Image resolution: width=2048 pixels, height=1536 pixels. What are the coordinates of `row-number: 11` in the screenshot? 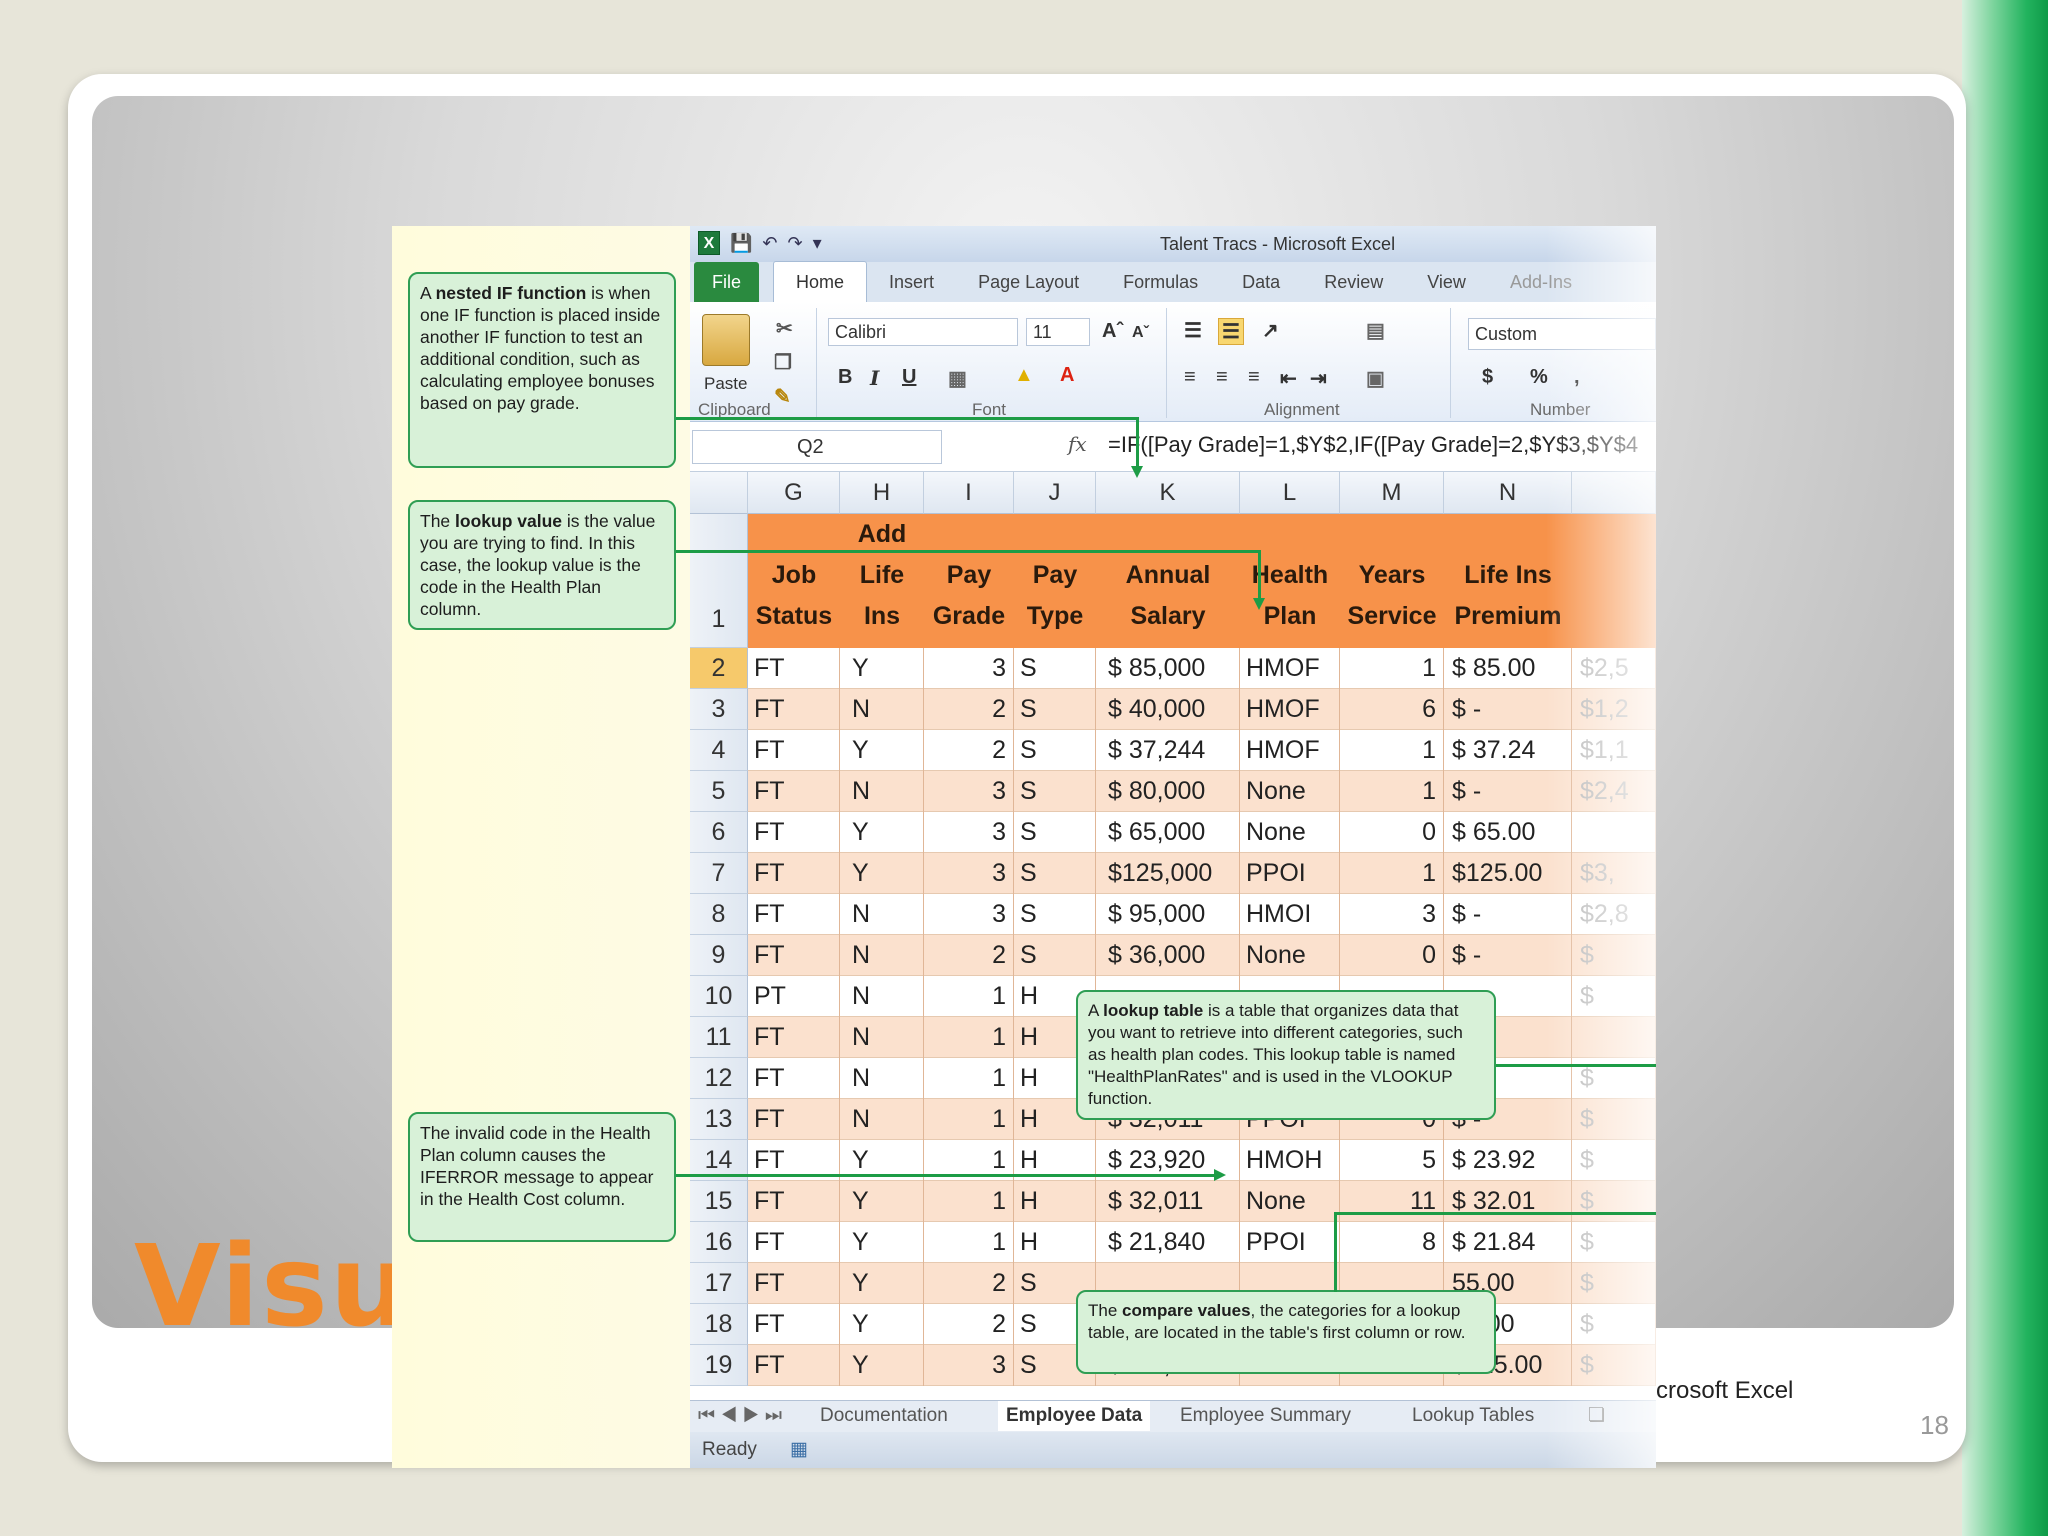 It's located at (719, 1037).